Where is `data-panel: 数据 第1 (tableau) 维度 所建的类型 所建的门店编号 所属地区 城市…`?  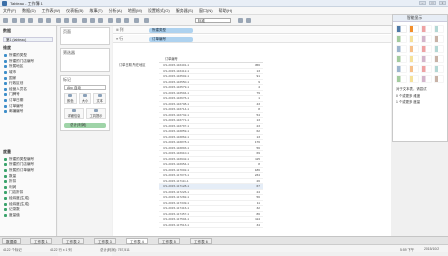 data-panel: 数据 第1 (tableau) 维度 所建的类型 所建的门店编号 所属地区 城市… is located at coordinates (28, 131).